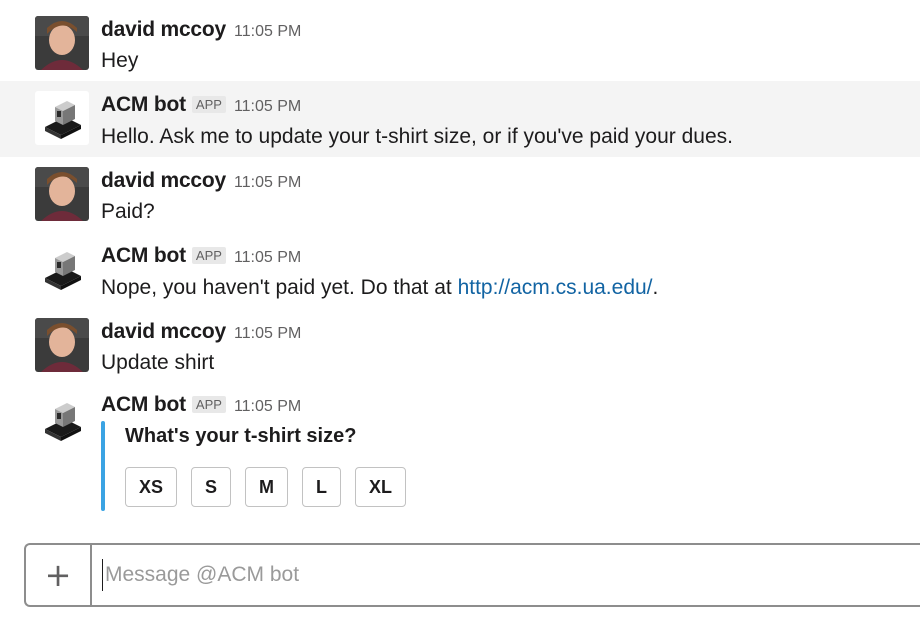 Image resolution: width=920 pixels, height=621 pixels. I want to click on message-text-after: ., so click(655, 287).